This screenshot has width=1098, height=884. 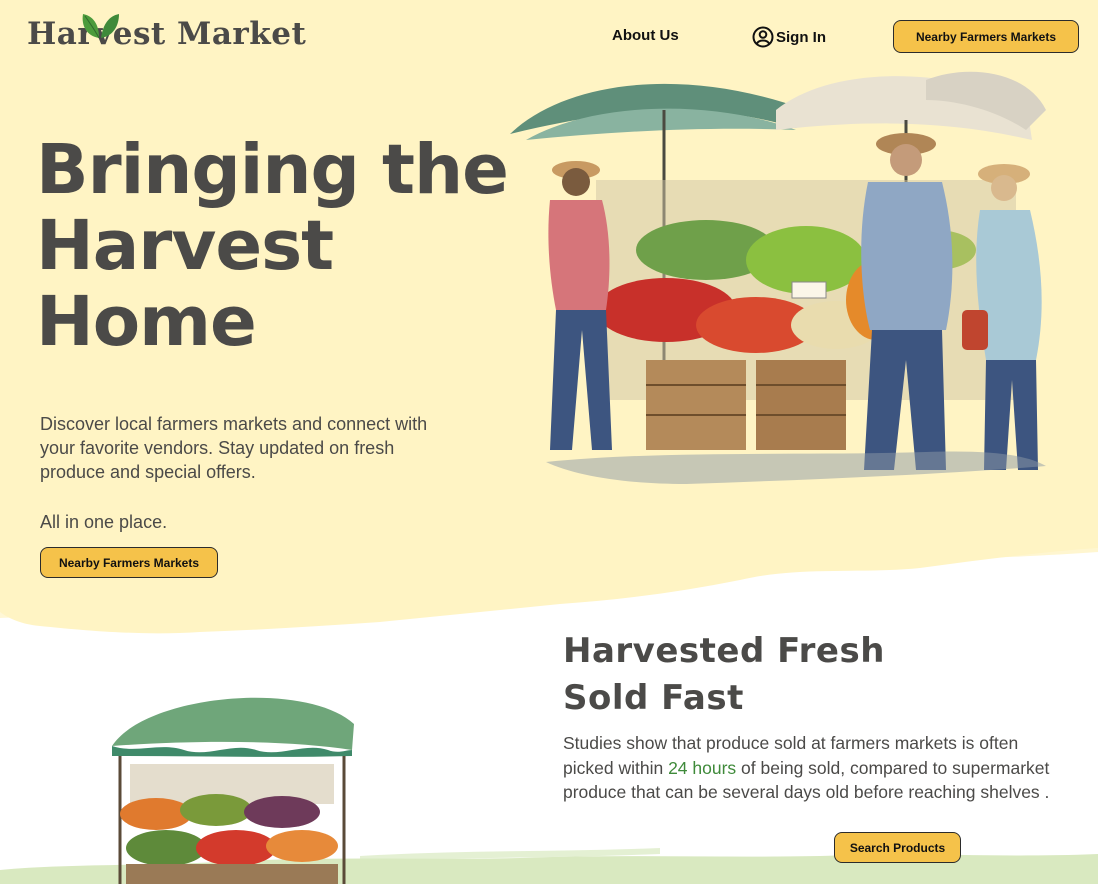 I want to click on header-nearby-markets-button: Nearby Farmers Markets, so click(x=986, y=36).